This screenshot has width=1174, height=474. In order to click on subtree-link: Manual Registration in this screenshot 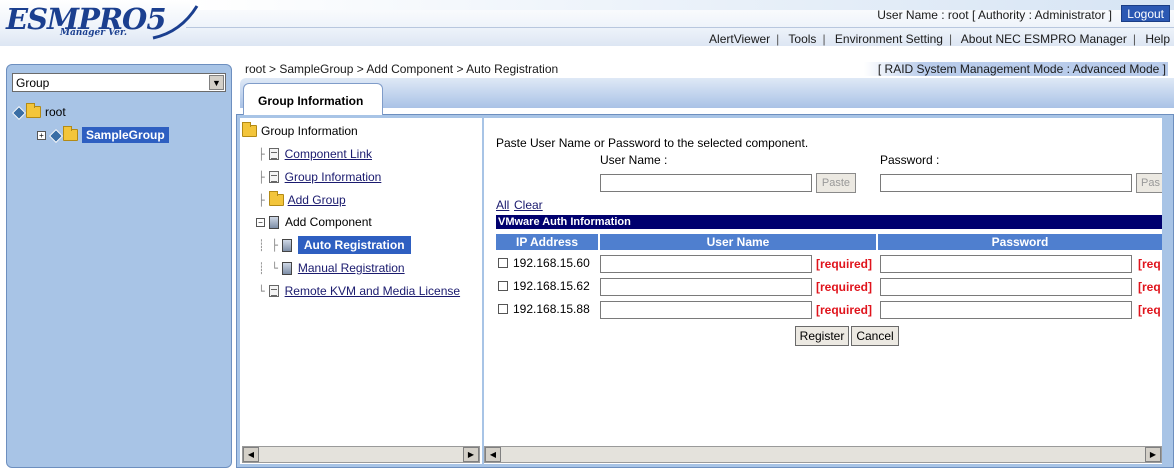, I will do `click(351, 268)`.